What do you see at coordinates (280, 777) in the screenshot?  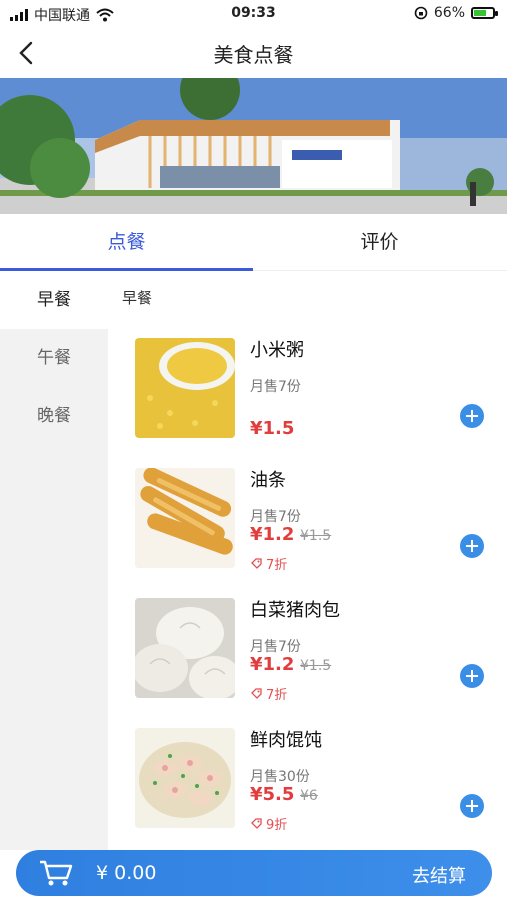 I see `monthly-sales: 月售30份` at bounding box center [280, 777].